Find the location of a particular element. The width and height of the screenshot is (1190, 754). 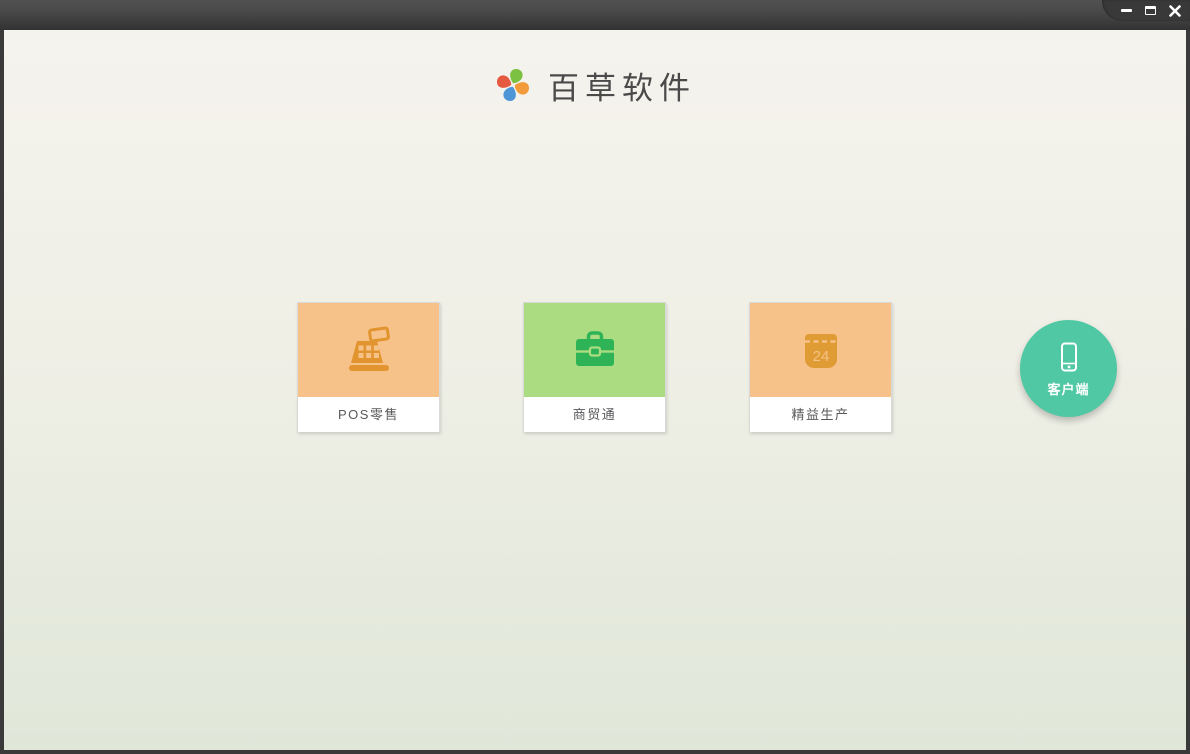

product-tile-trade is located at coordinates (594, 350).